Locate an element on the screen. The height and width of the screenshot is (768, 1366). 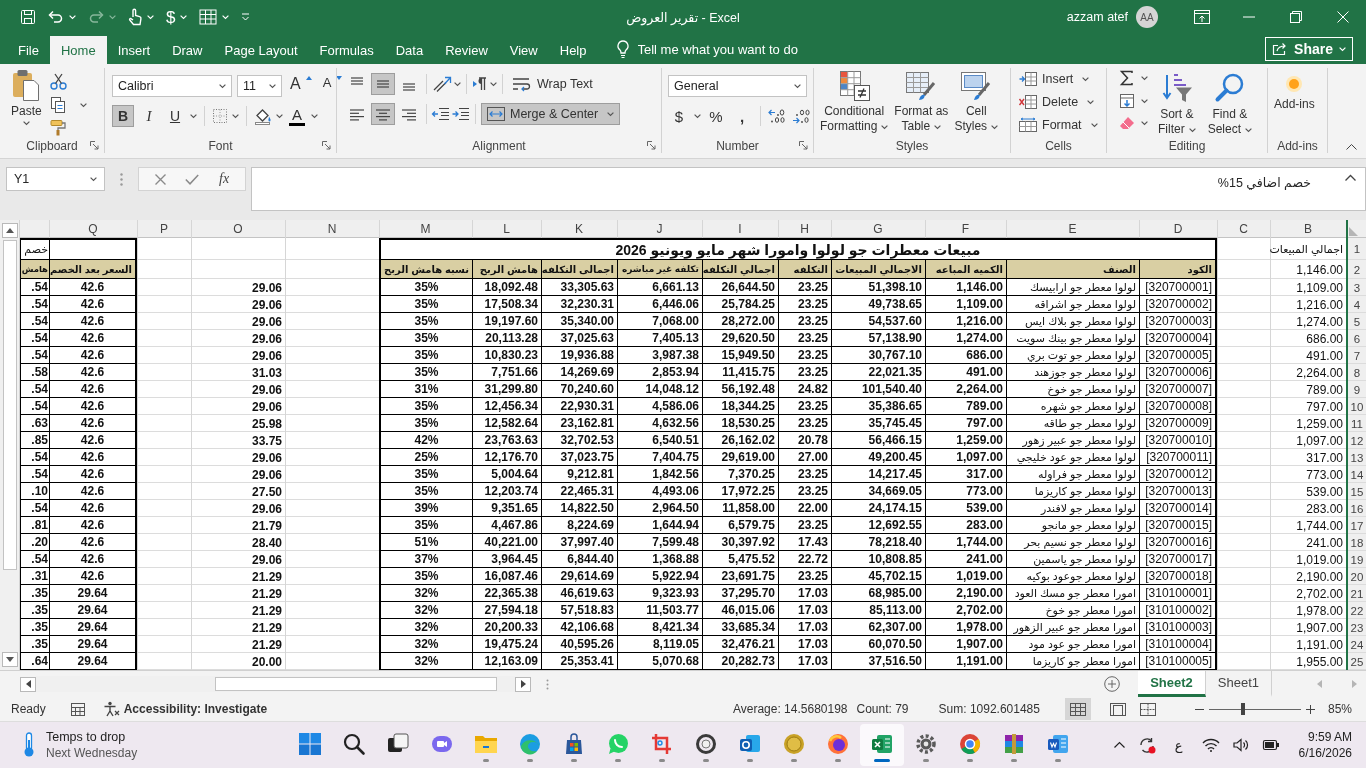
row-header: 16 is located at coordinates (1356, 508).